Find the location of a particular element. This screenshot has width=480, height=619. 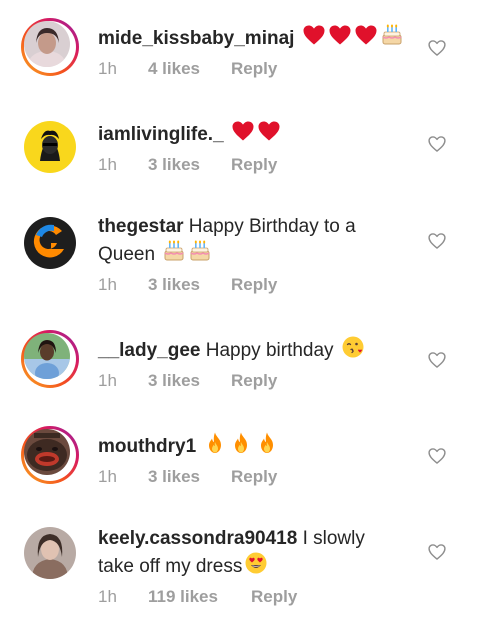

likes-count: 4 likes is located at coordinates (174, 69).